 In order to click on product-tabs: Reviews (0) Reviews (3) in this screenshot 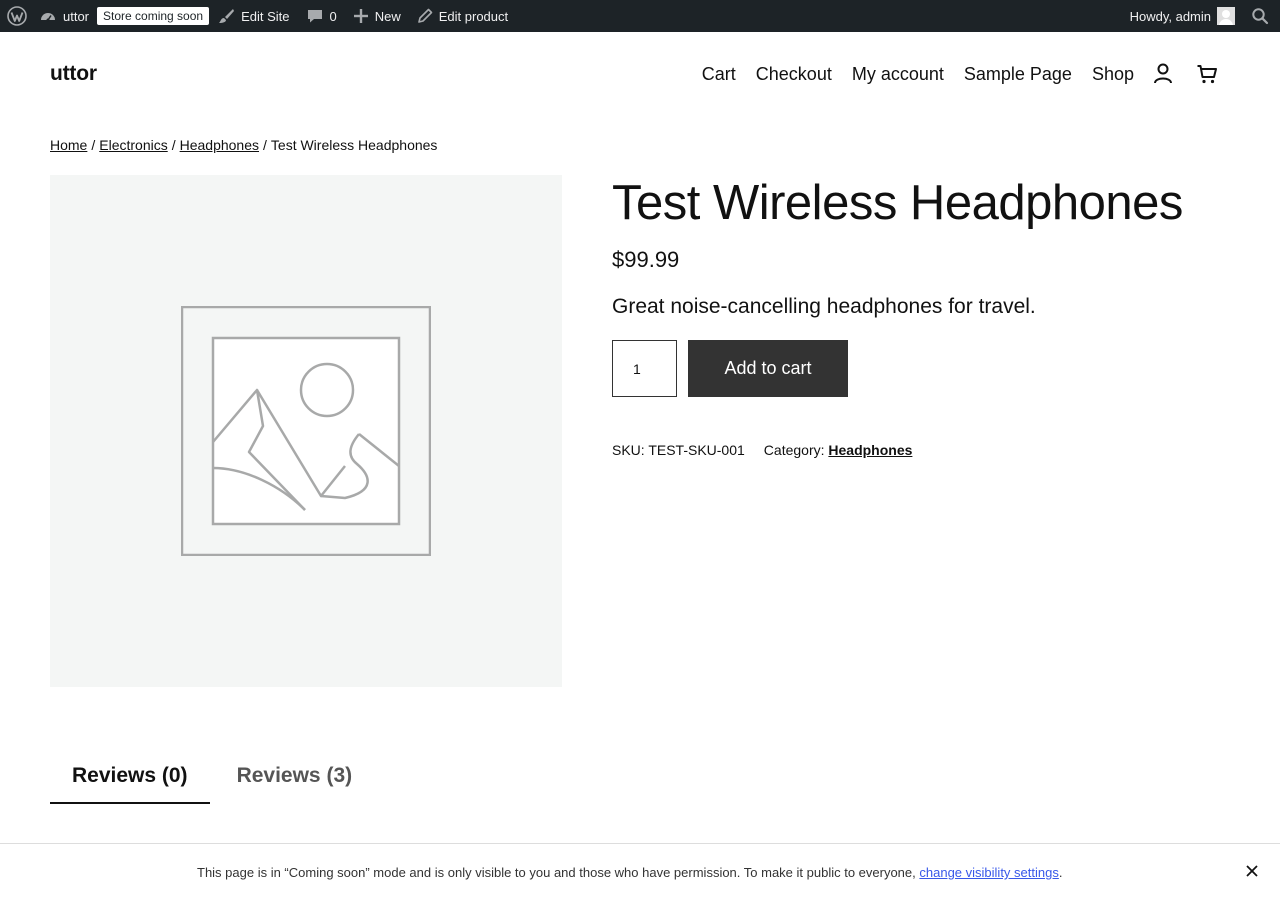, I will do `click(212, 782)`.